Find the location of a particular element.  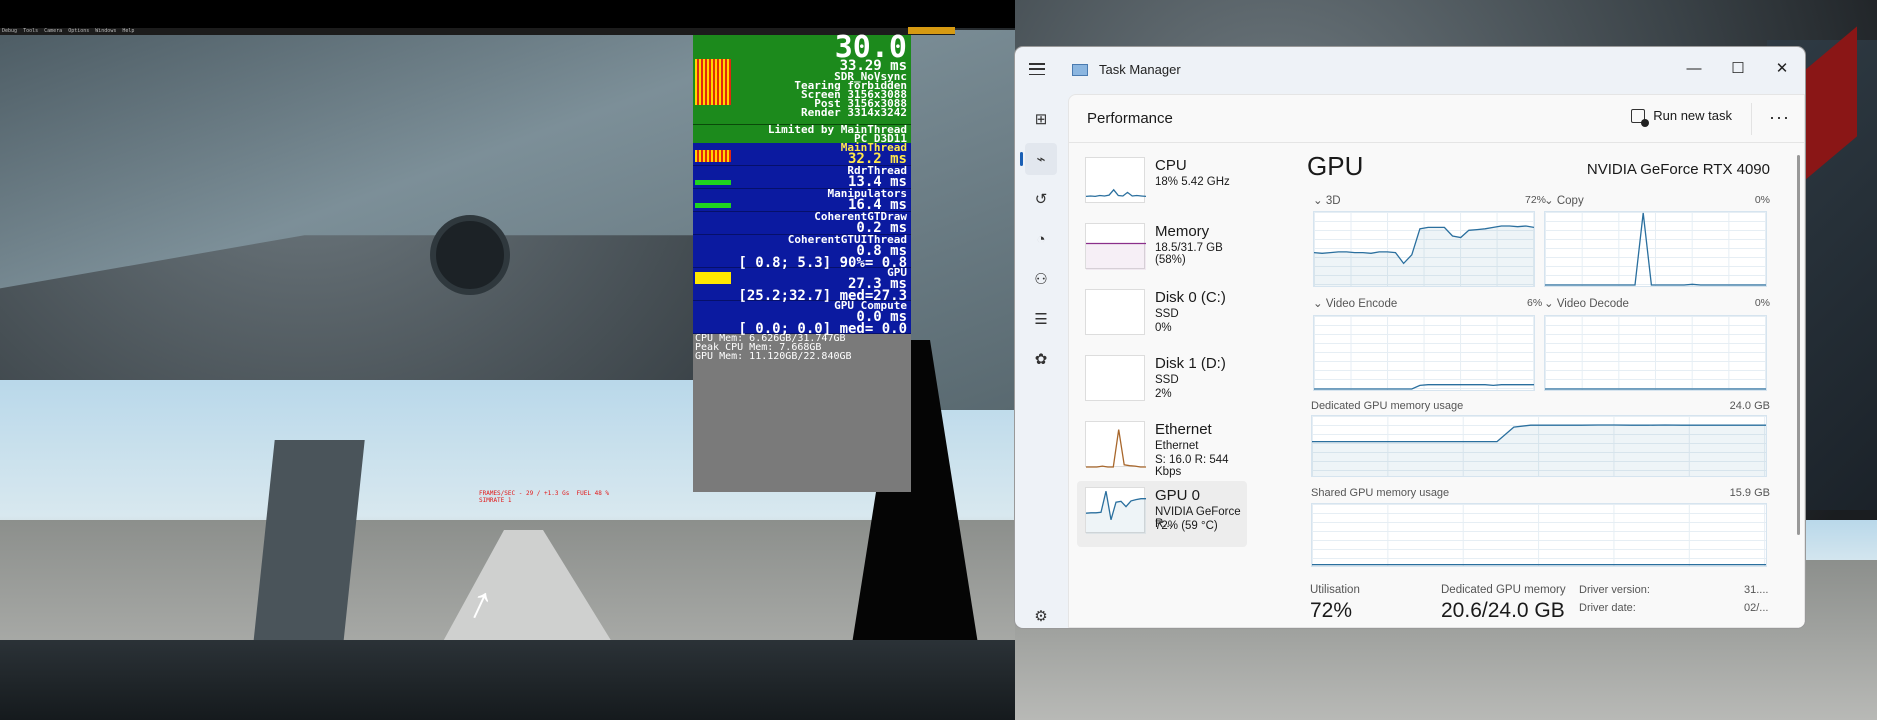

driver-date-label: Driver date: is located at coordinates (1607, 608).